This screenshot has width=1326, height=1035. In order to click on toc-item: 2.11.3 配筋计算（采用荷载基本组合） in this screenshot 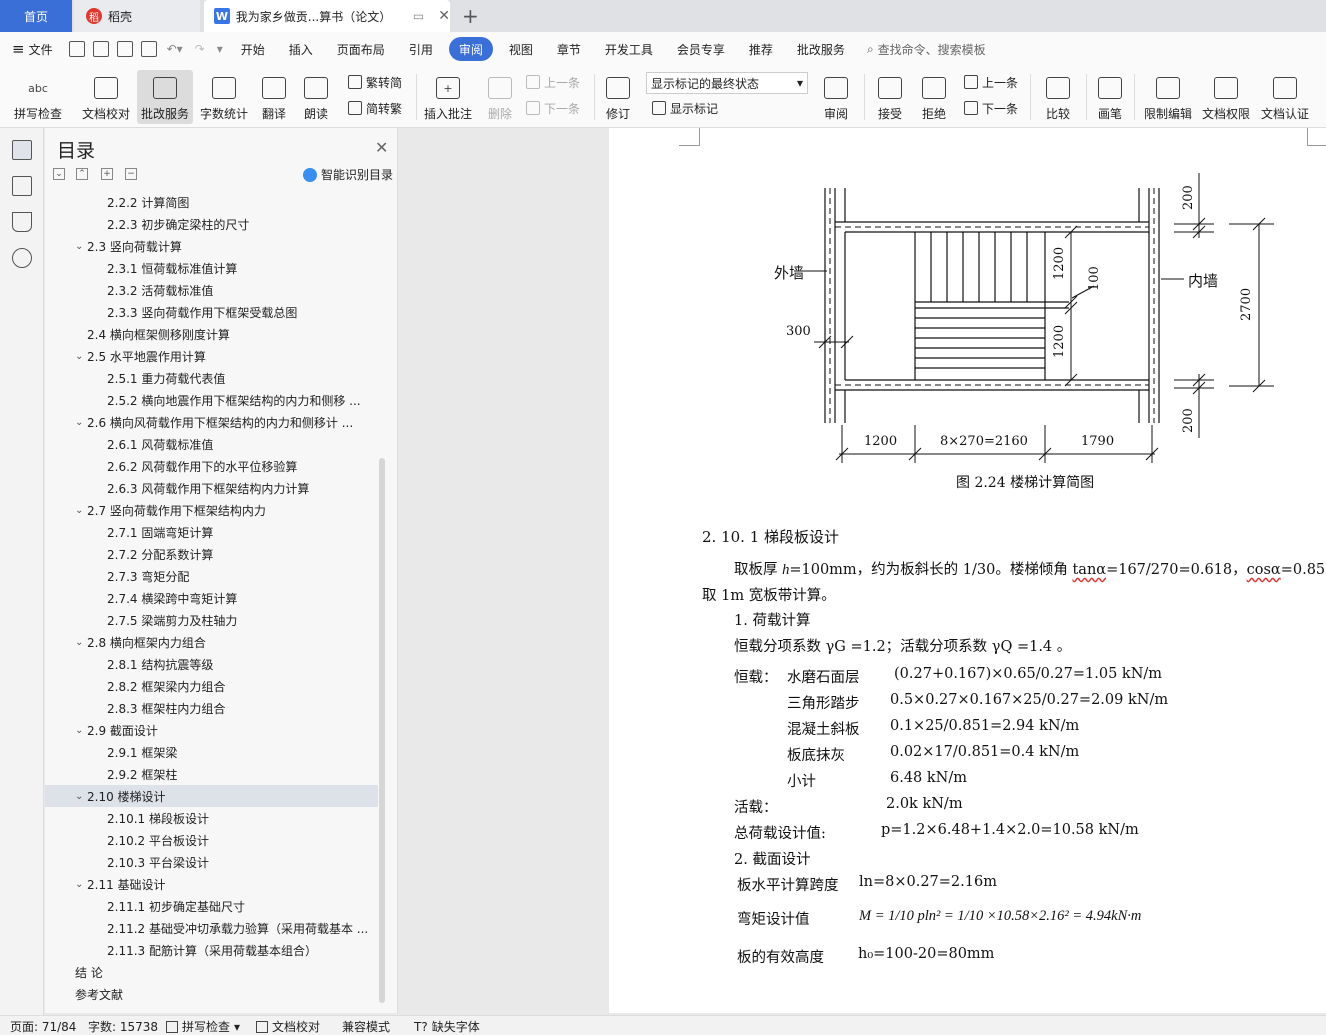, I will do `click(211, 950)`.